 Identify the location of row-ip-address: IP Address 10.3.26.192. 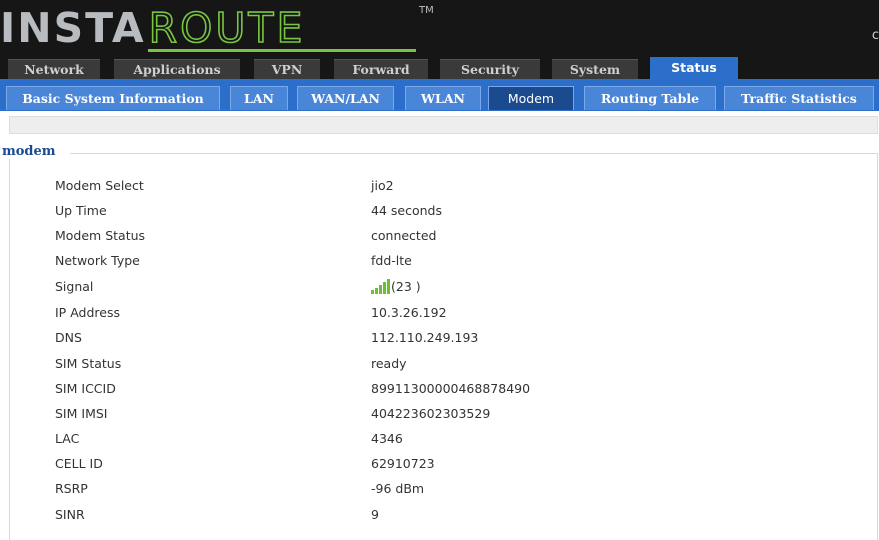
(439, 313).